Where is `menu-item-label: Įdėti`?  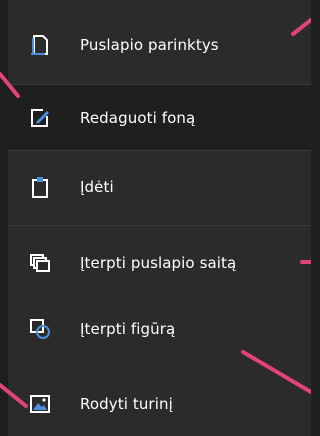 menu-item-label: Įdėti is located at coordinates (97, 186).